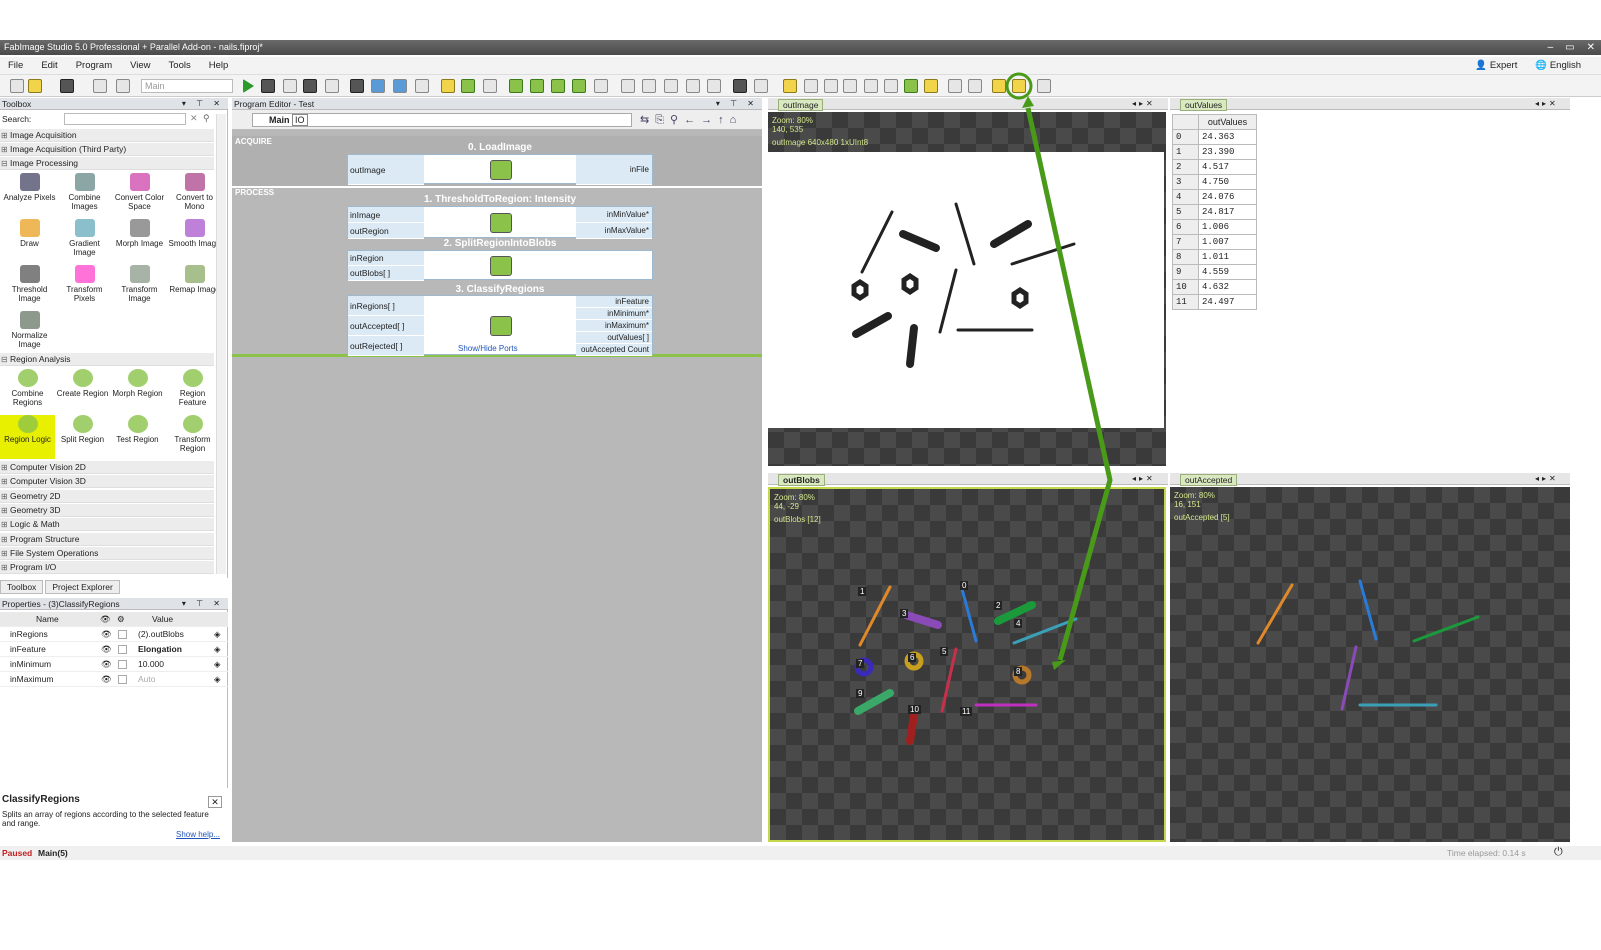 The image size is (1601, 950). Describe the element at coordinates (147, 679) in the screenshot. I see `property-value: Auto` at that location.